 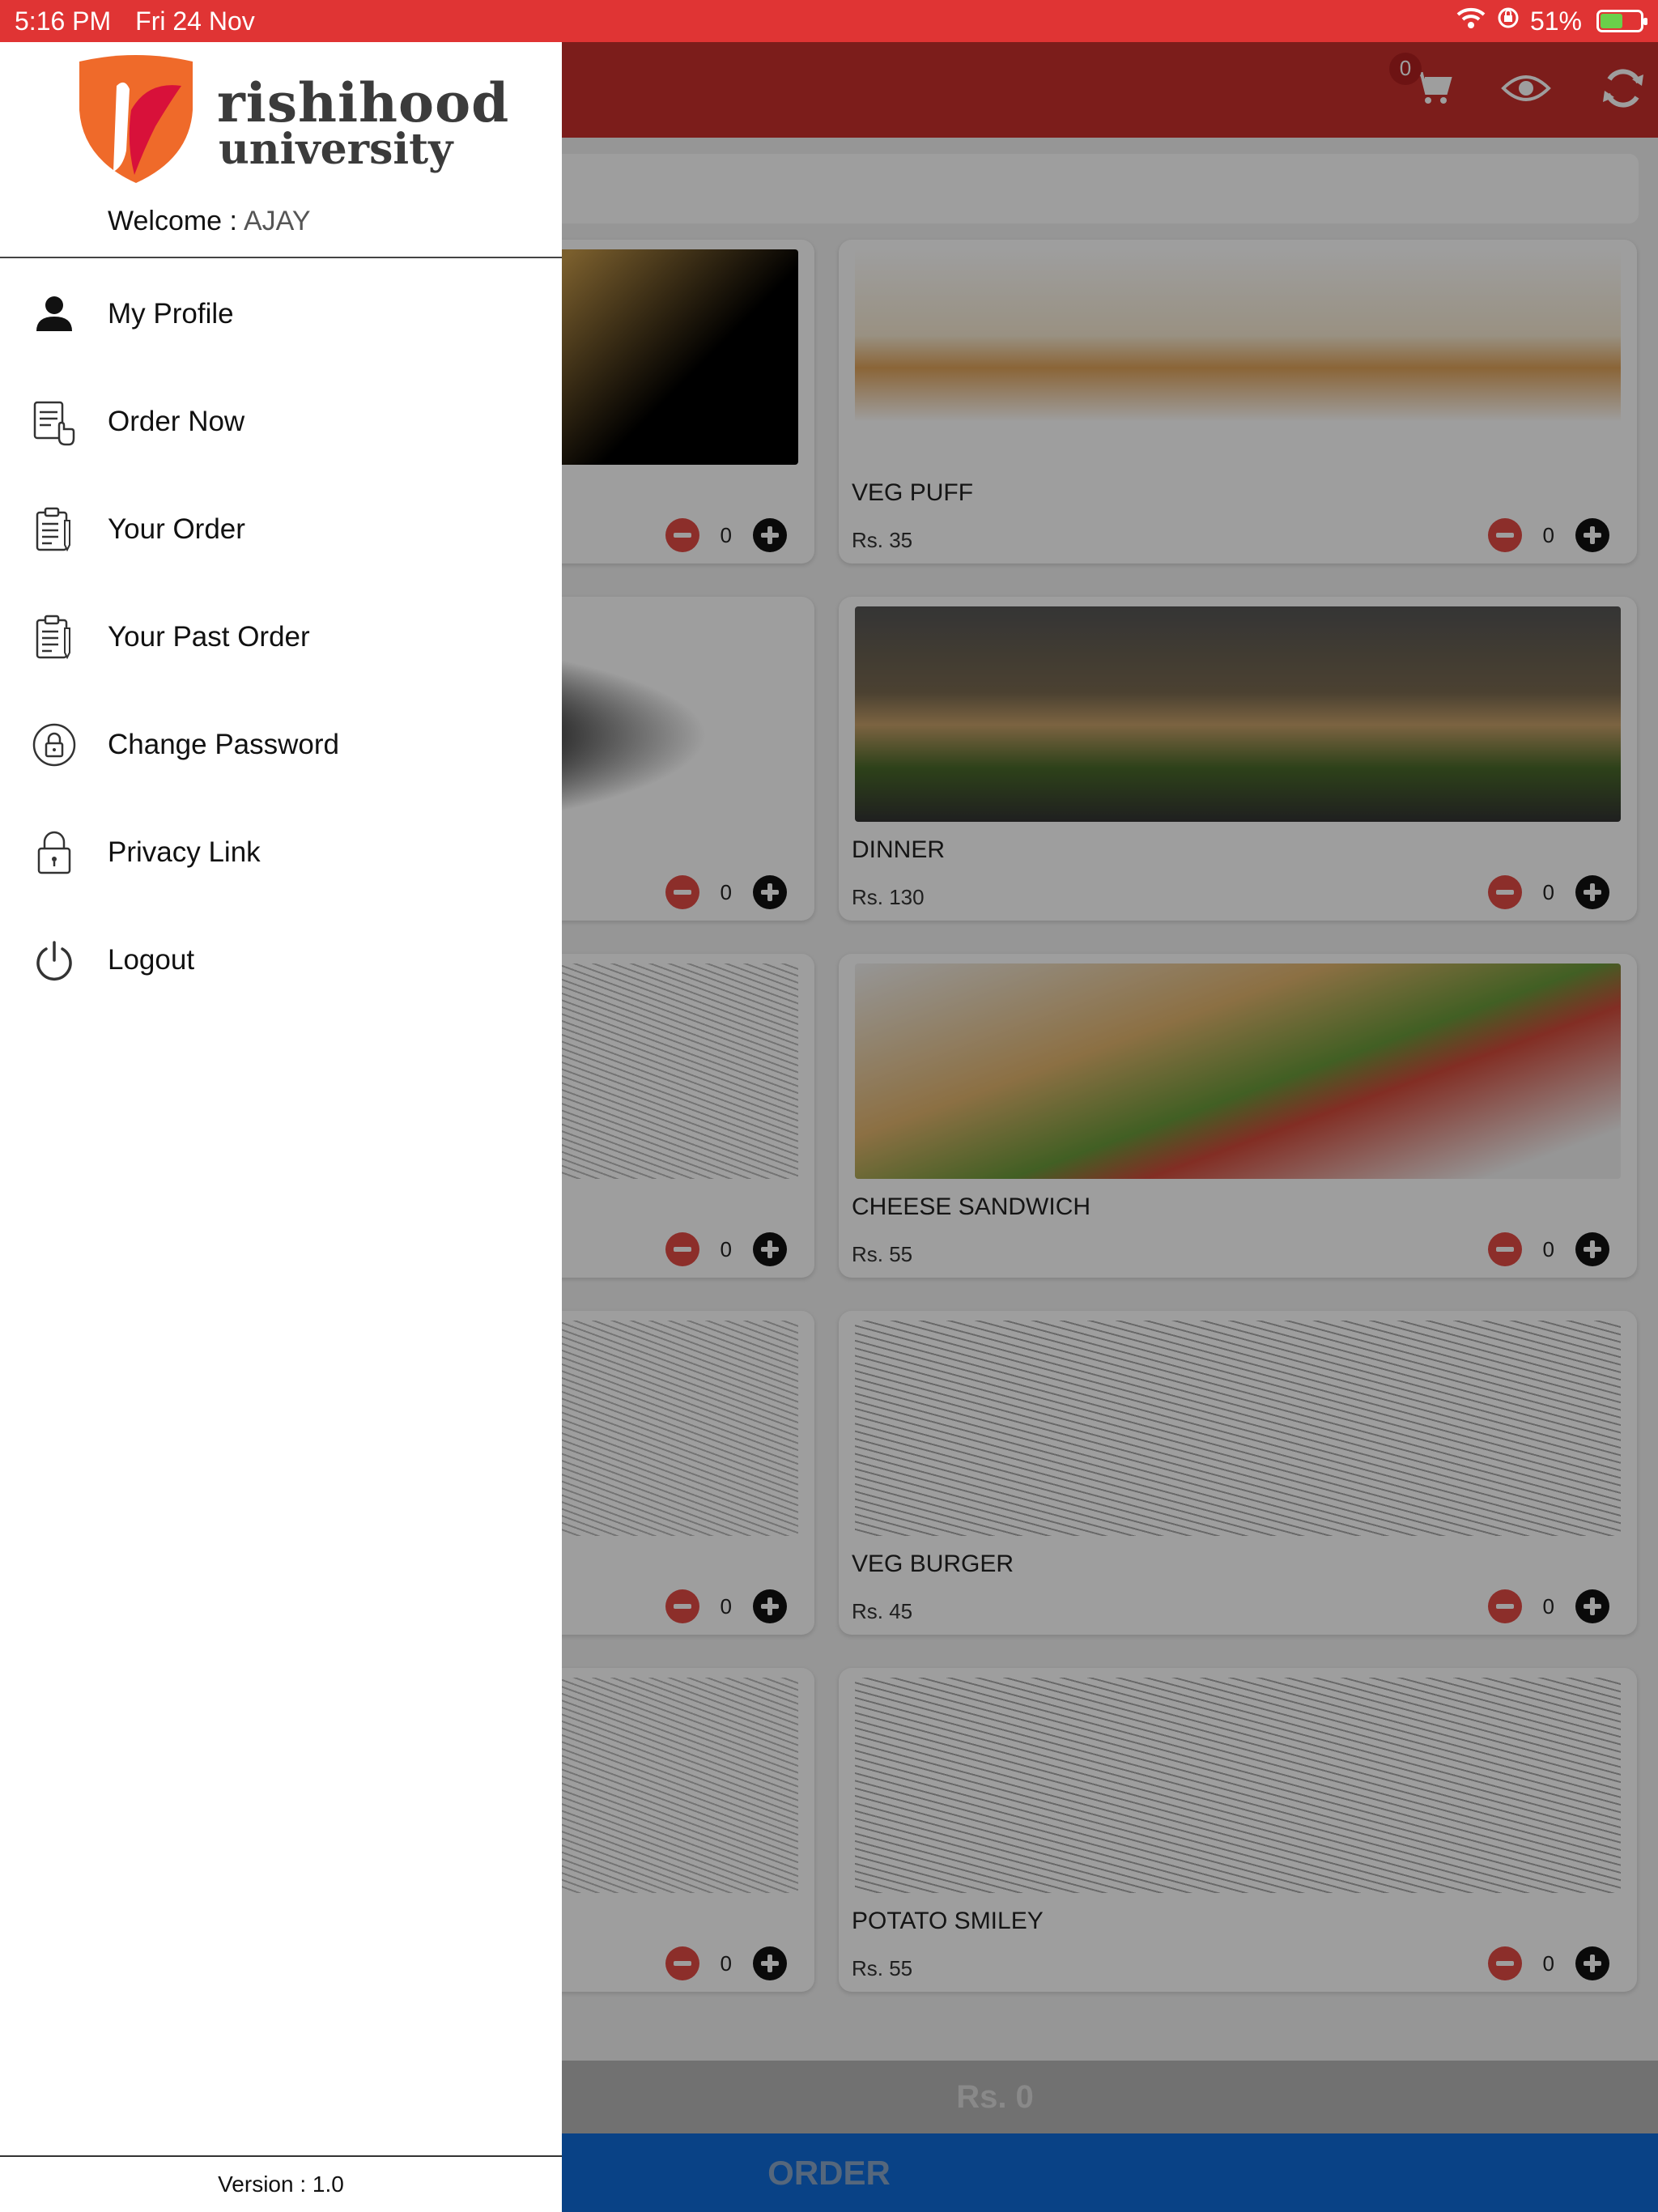 I want to click on menu-item-change-password: Change Password, so click(x=281, y=745).